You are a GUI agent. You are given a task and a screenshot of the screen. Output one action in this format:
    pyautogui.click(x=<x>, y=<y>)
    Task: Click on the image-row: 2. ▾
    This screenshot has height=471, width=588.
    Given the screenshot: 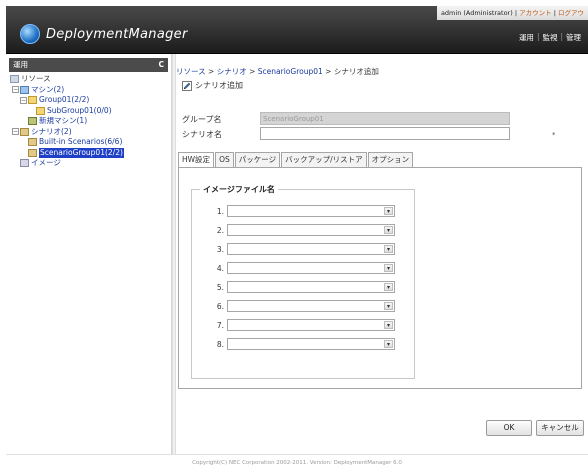 What is the action you would take?
    pyautogui.click(x=303, y=230)
    